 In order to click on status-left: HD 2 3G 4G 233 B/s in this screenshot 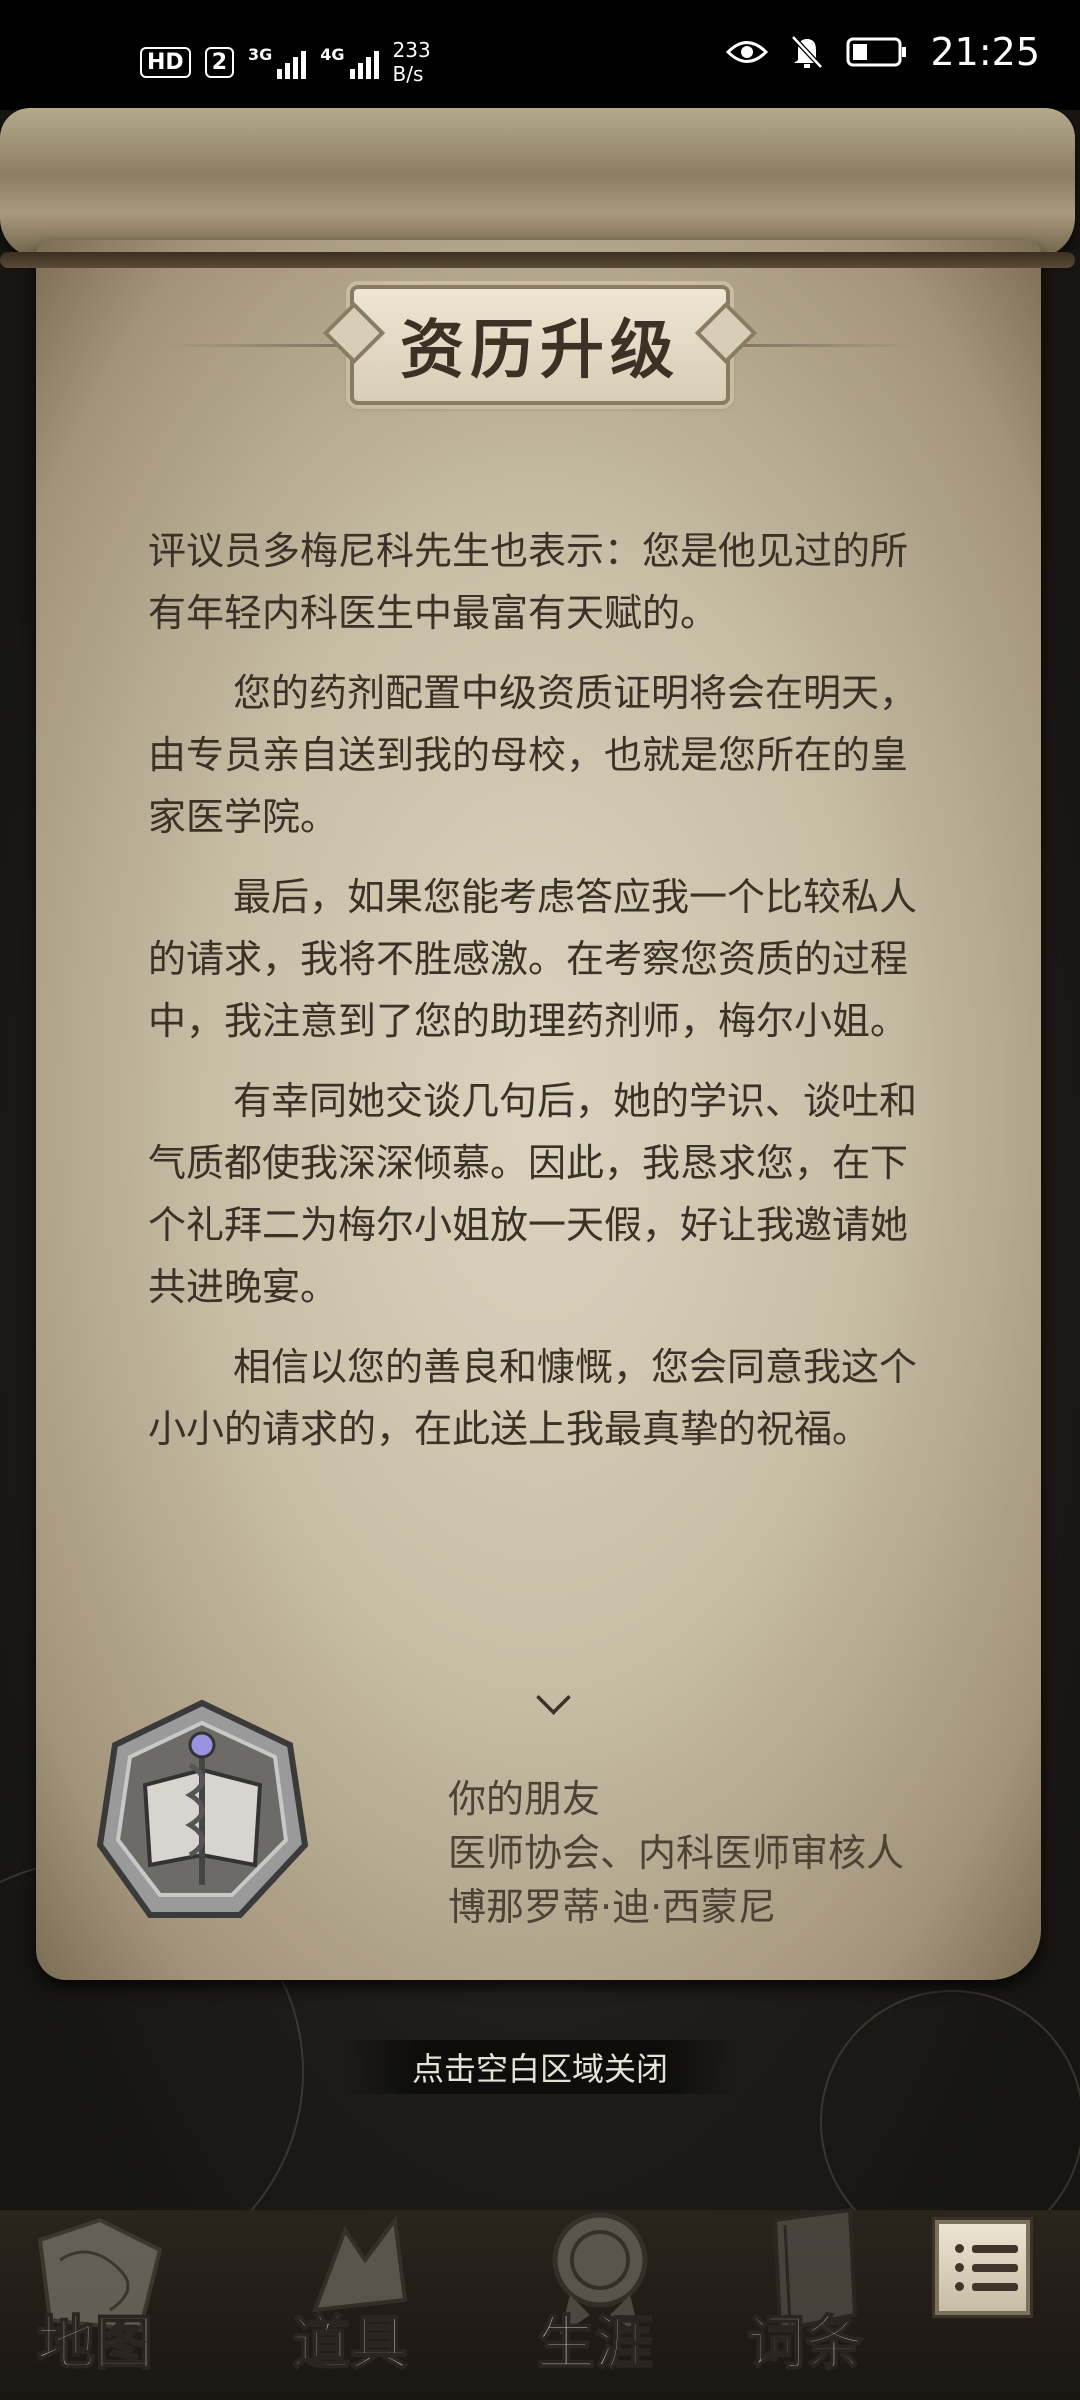, I will do `click(285, 62)`.